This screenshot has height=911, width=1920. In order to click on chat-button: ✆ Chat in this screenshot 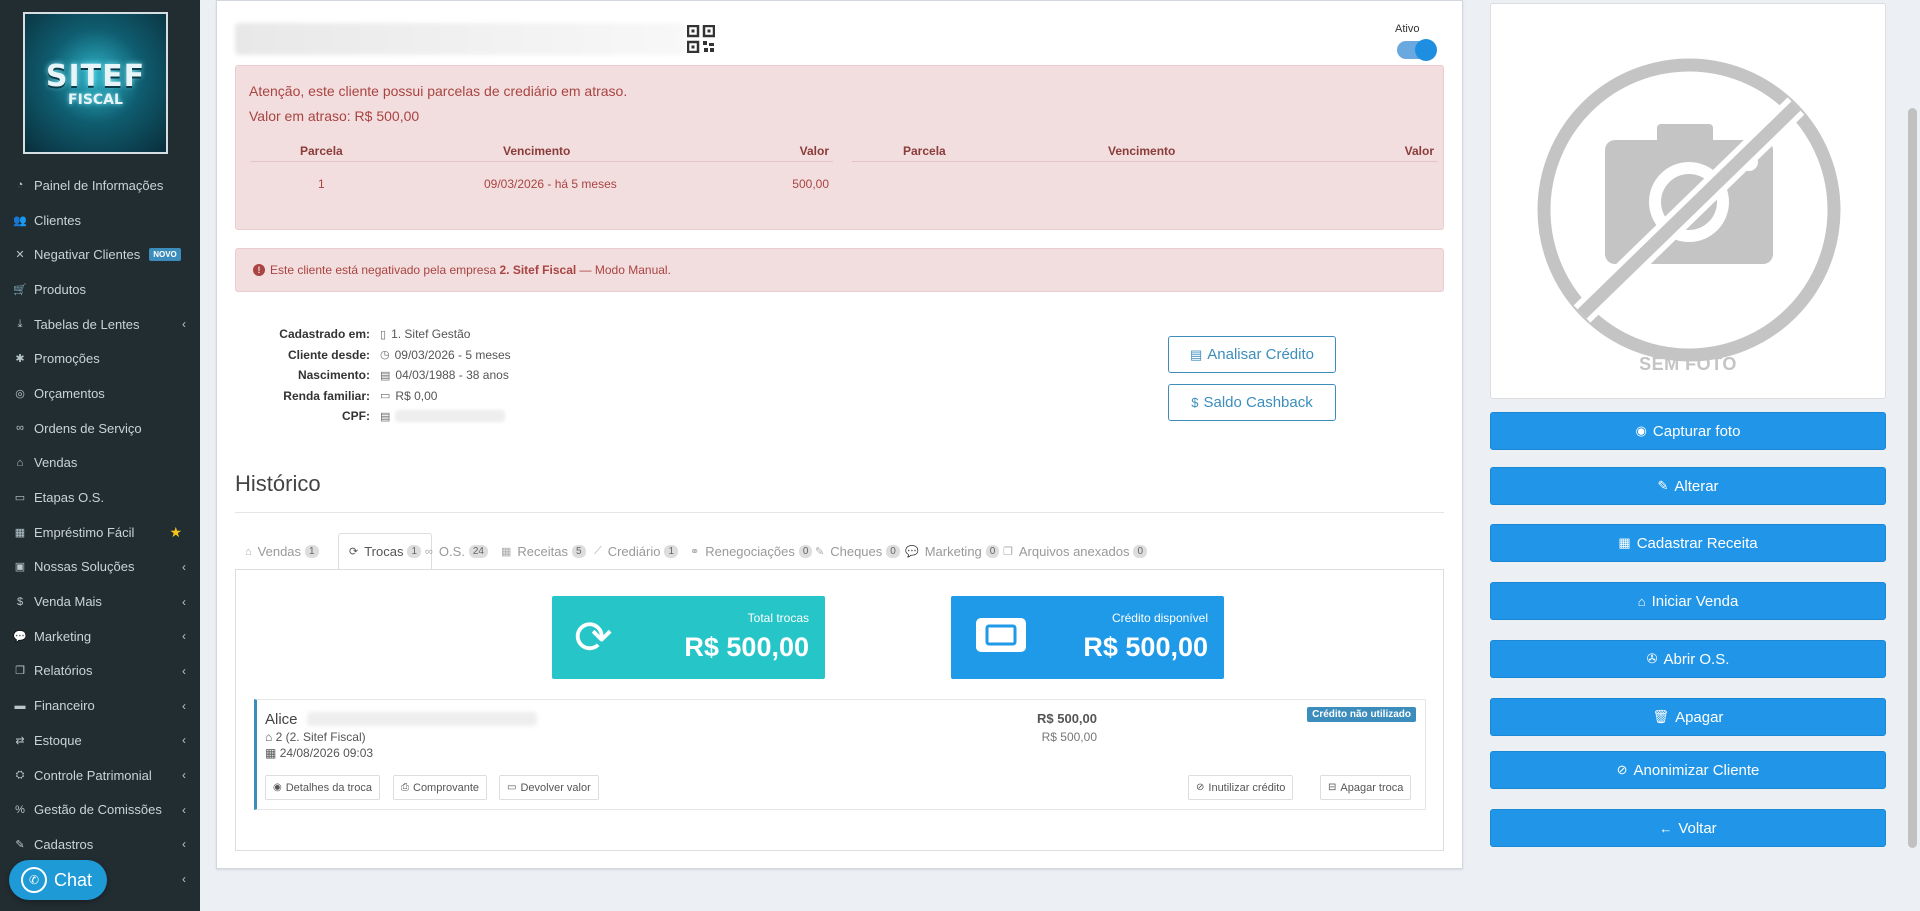, I will do `click(58, 880)`.